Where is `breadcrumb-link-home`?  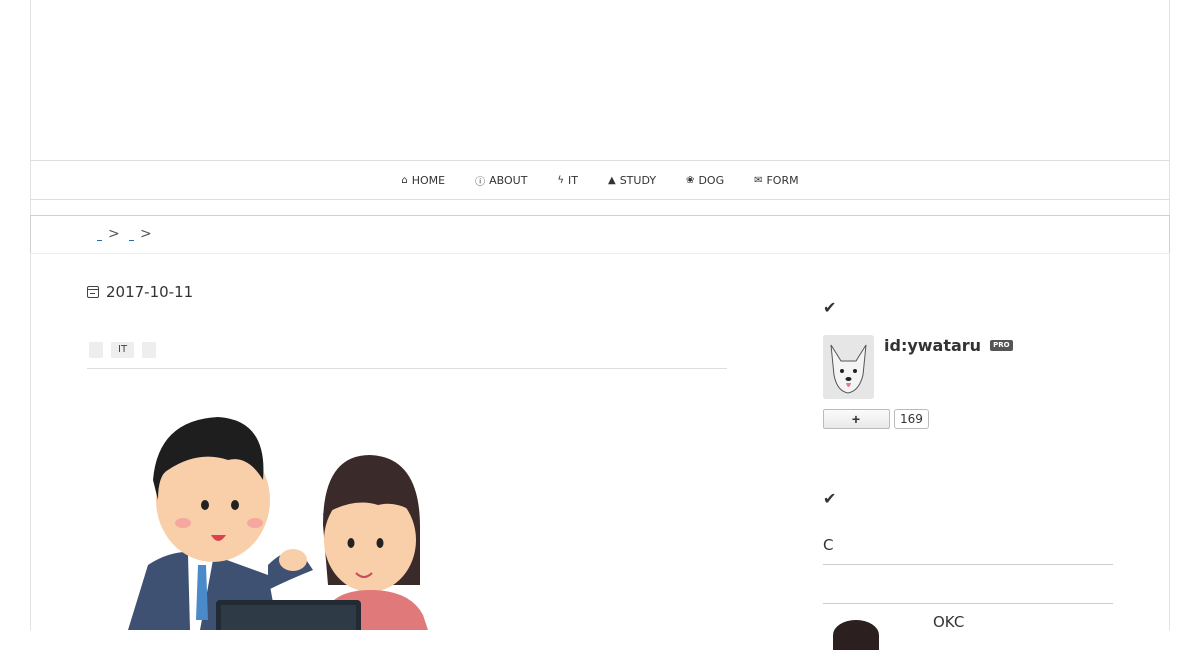 breadcrumb-link-home is located at coordinates (99, 233).